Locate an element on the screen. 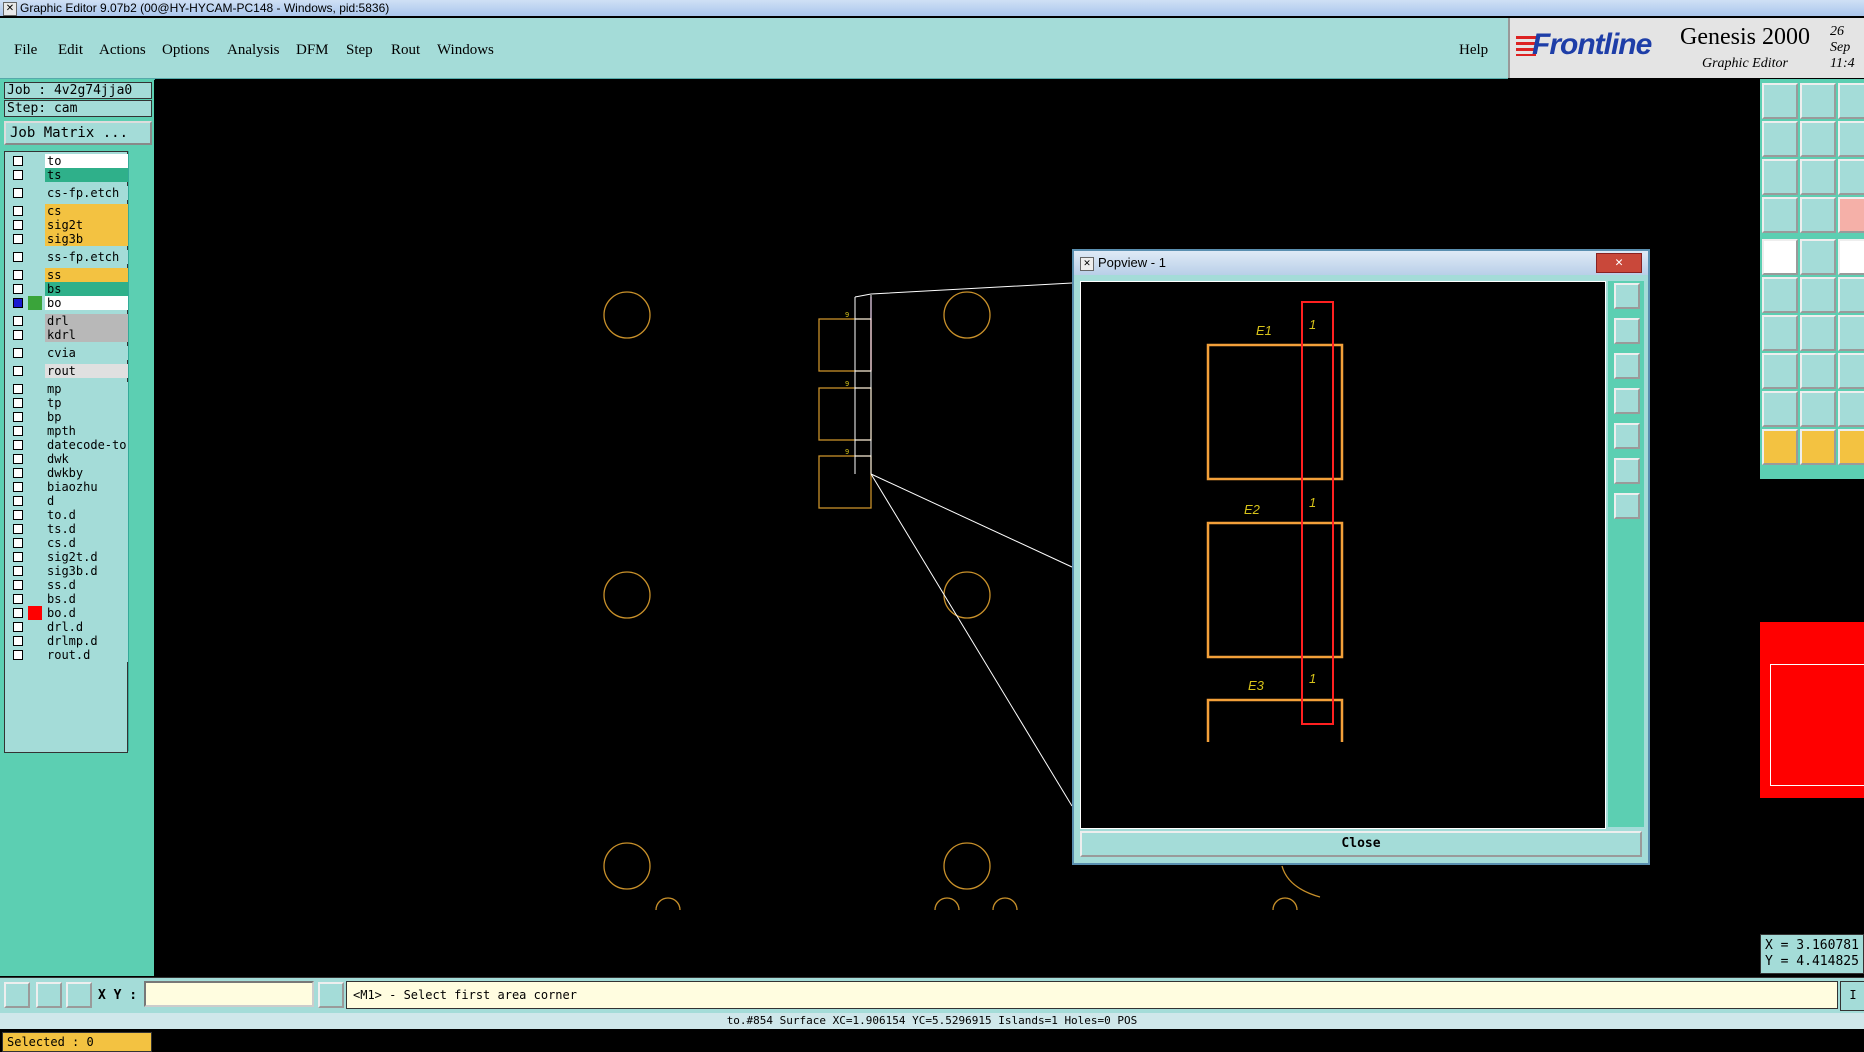  menu-analysis: Analysis is located at coordinates (253, 50).